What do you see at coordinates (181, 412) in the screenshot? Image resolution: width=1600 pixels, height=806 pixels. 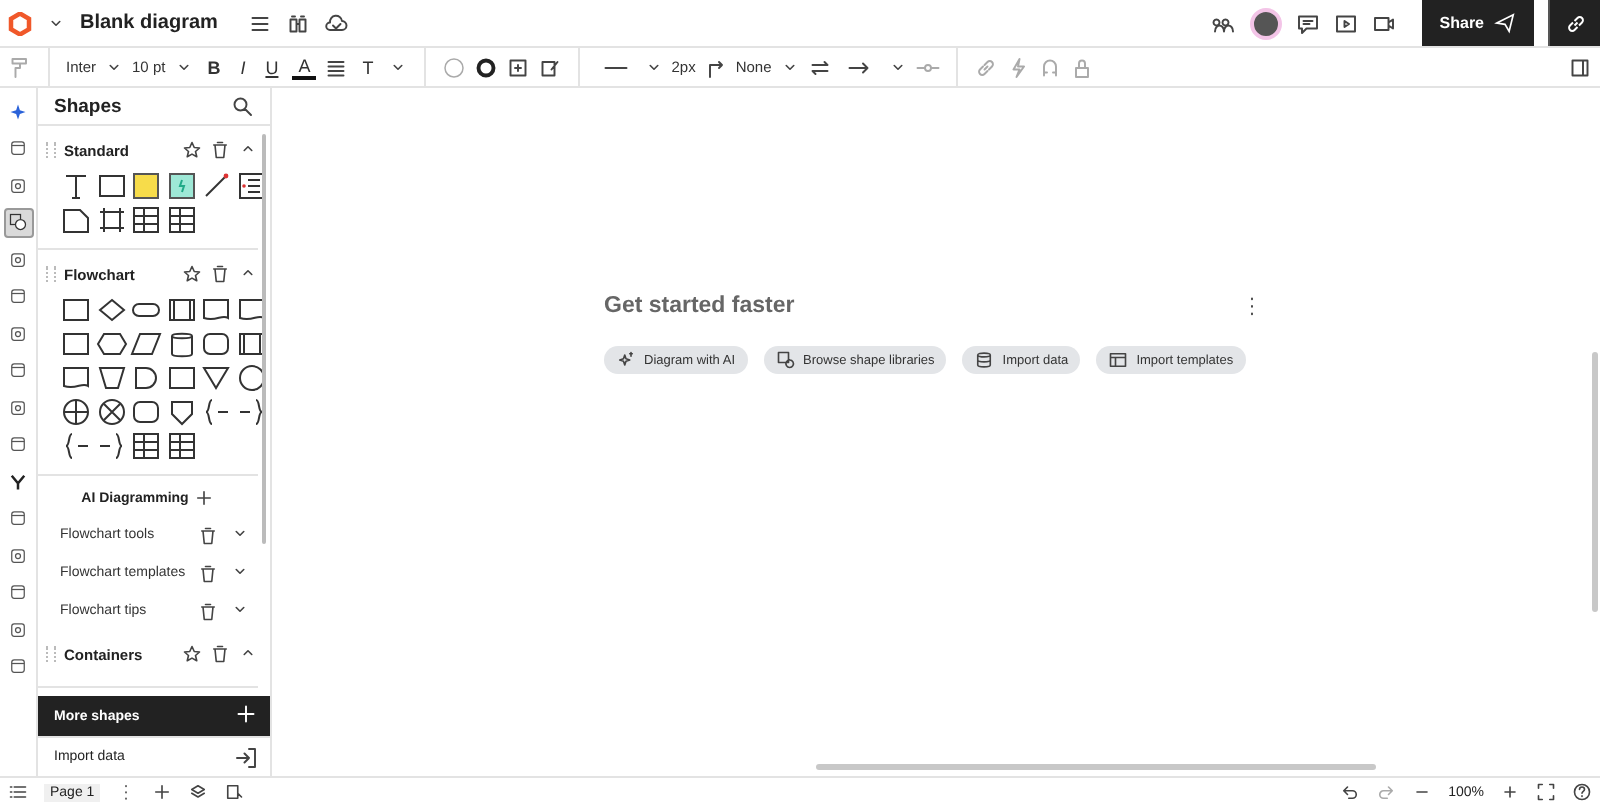 I see `shield-shape-icon` at bounding box center [181, 412].